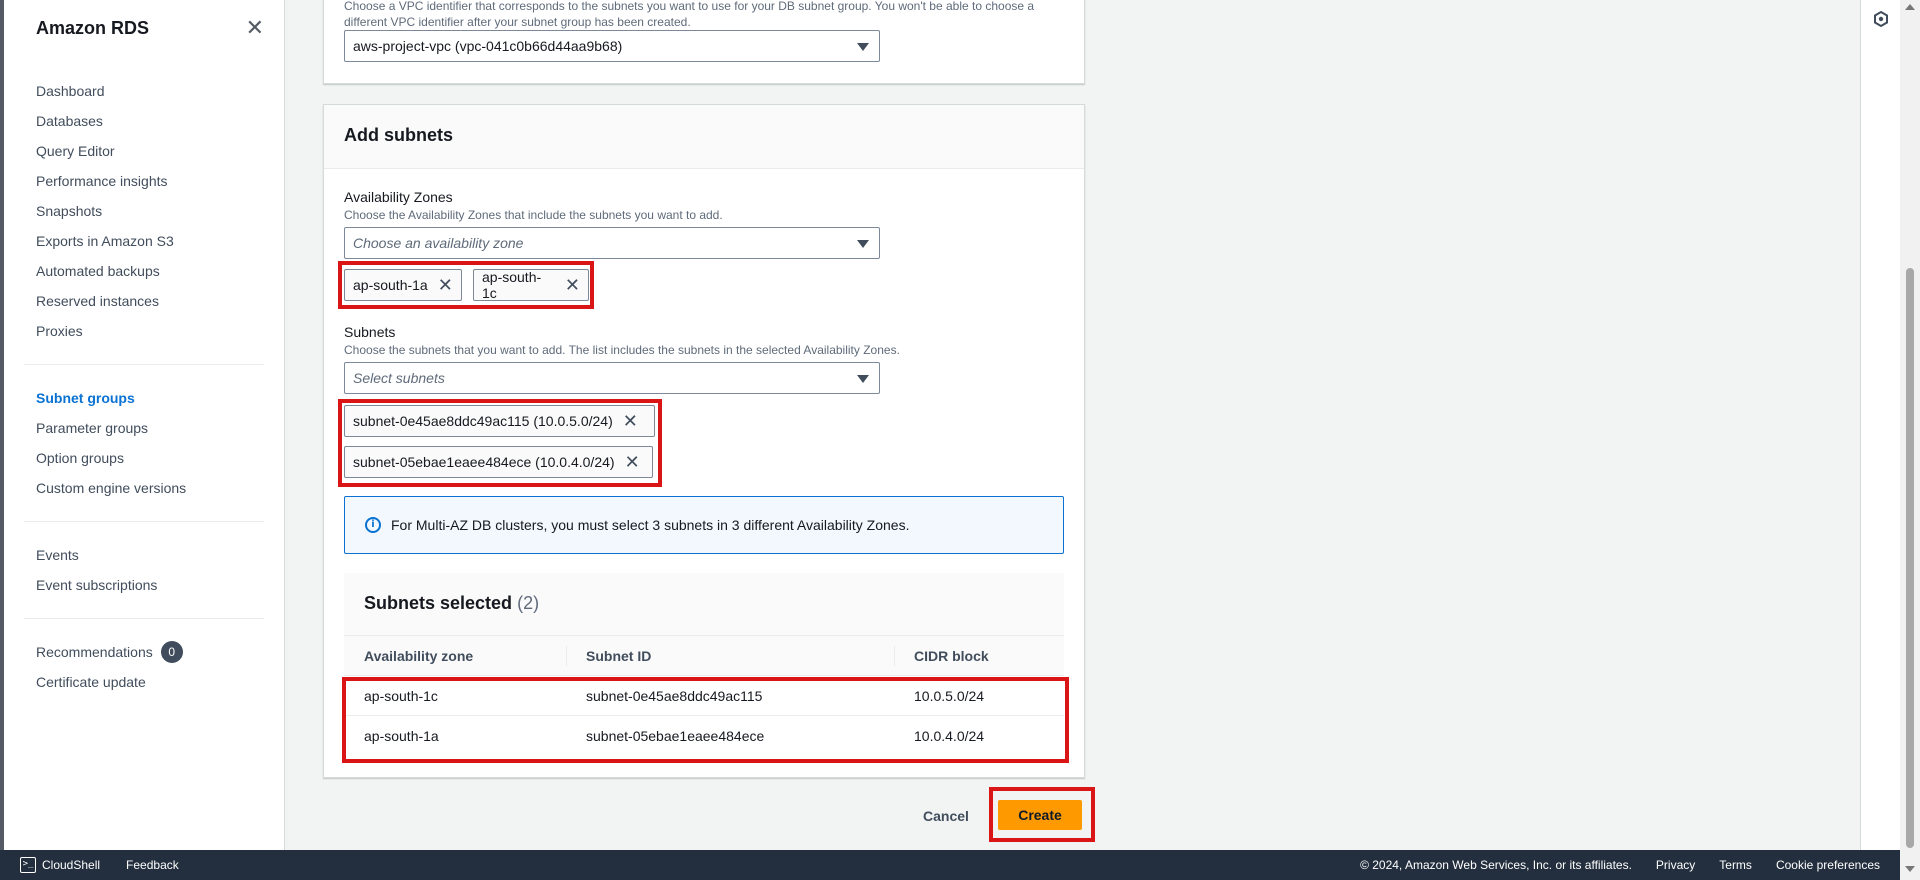 The image size is (1920, 880). What do you see at coordinates (373, 525) in the screenshot?
I see `info-icon: i` at bounding box center [373, 525].